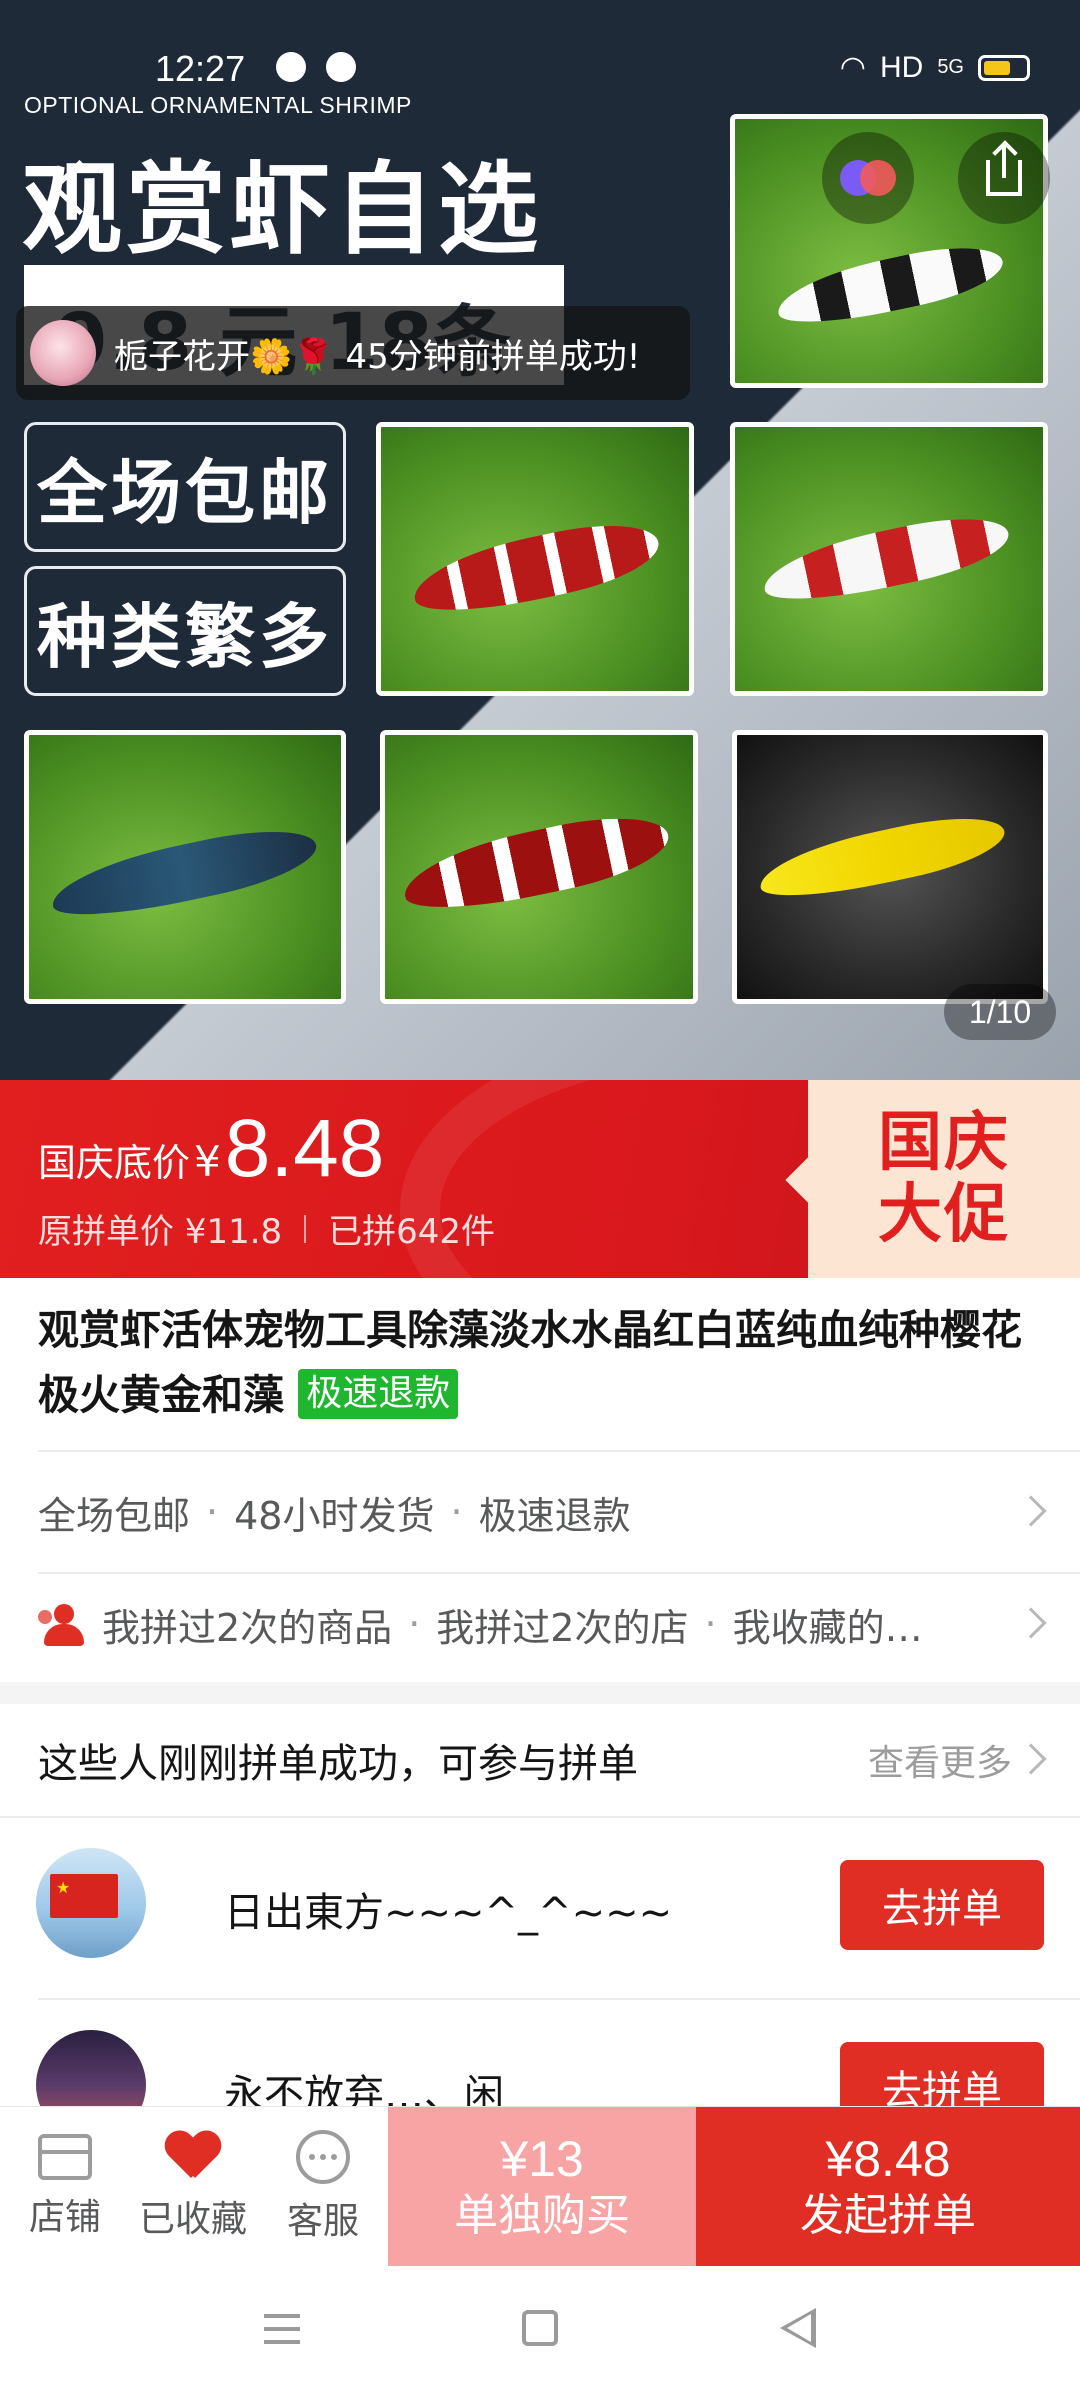 The width and height of the screenshot is (1080, 2400). Describe the element at coordinates (412, 1232) in the screenshot. I see `sold-count: 已拼642件` at that location.